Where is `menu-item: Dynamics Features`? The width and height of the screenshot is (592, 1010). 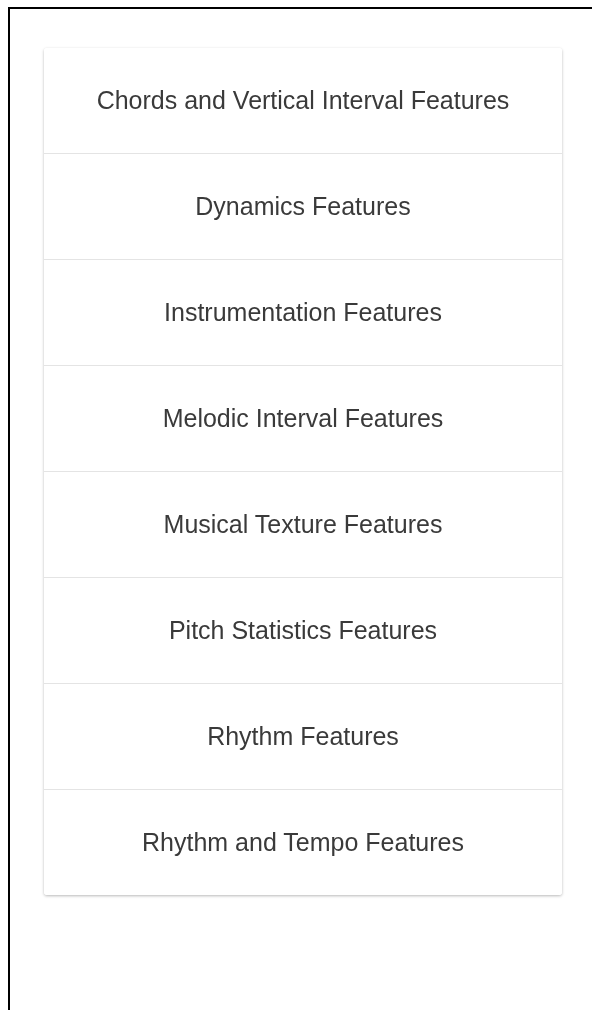 menu-item: Dynamics Features is located at coordinates (303, 206).